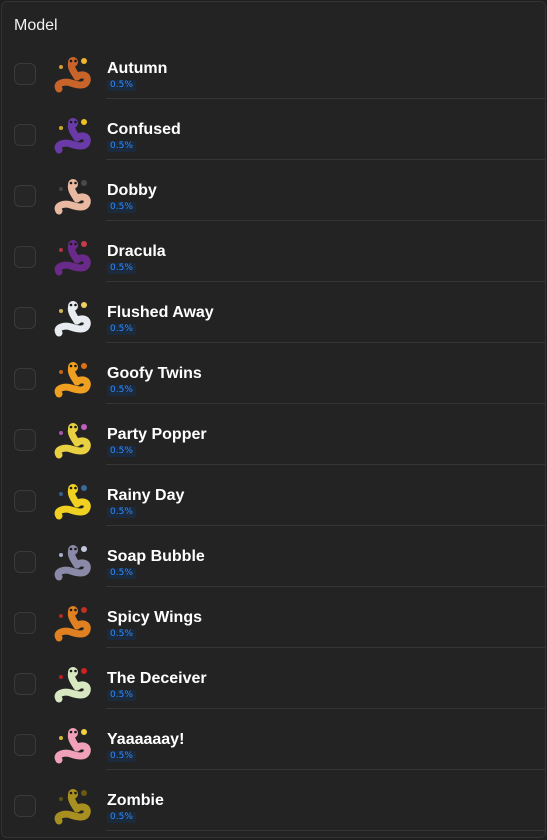 The height and width of the screenshot is (840, 547). Describe the element at coordinates (273, 800) in the screenshot. I see `list-item: Zombie 0.5%` at that location.